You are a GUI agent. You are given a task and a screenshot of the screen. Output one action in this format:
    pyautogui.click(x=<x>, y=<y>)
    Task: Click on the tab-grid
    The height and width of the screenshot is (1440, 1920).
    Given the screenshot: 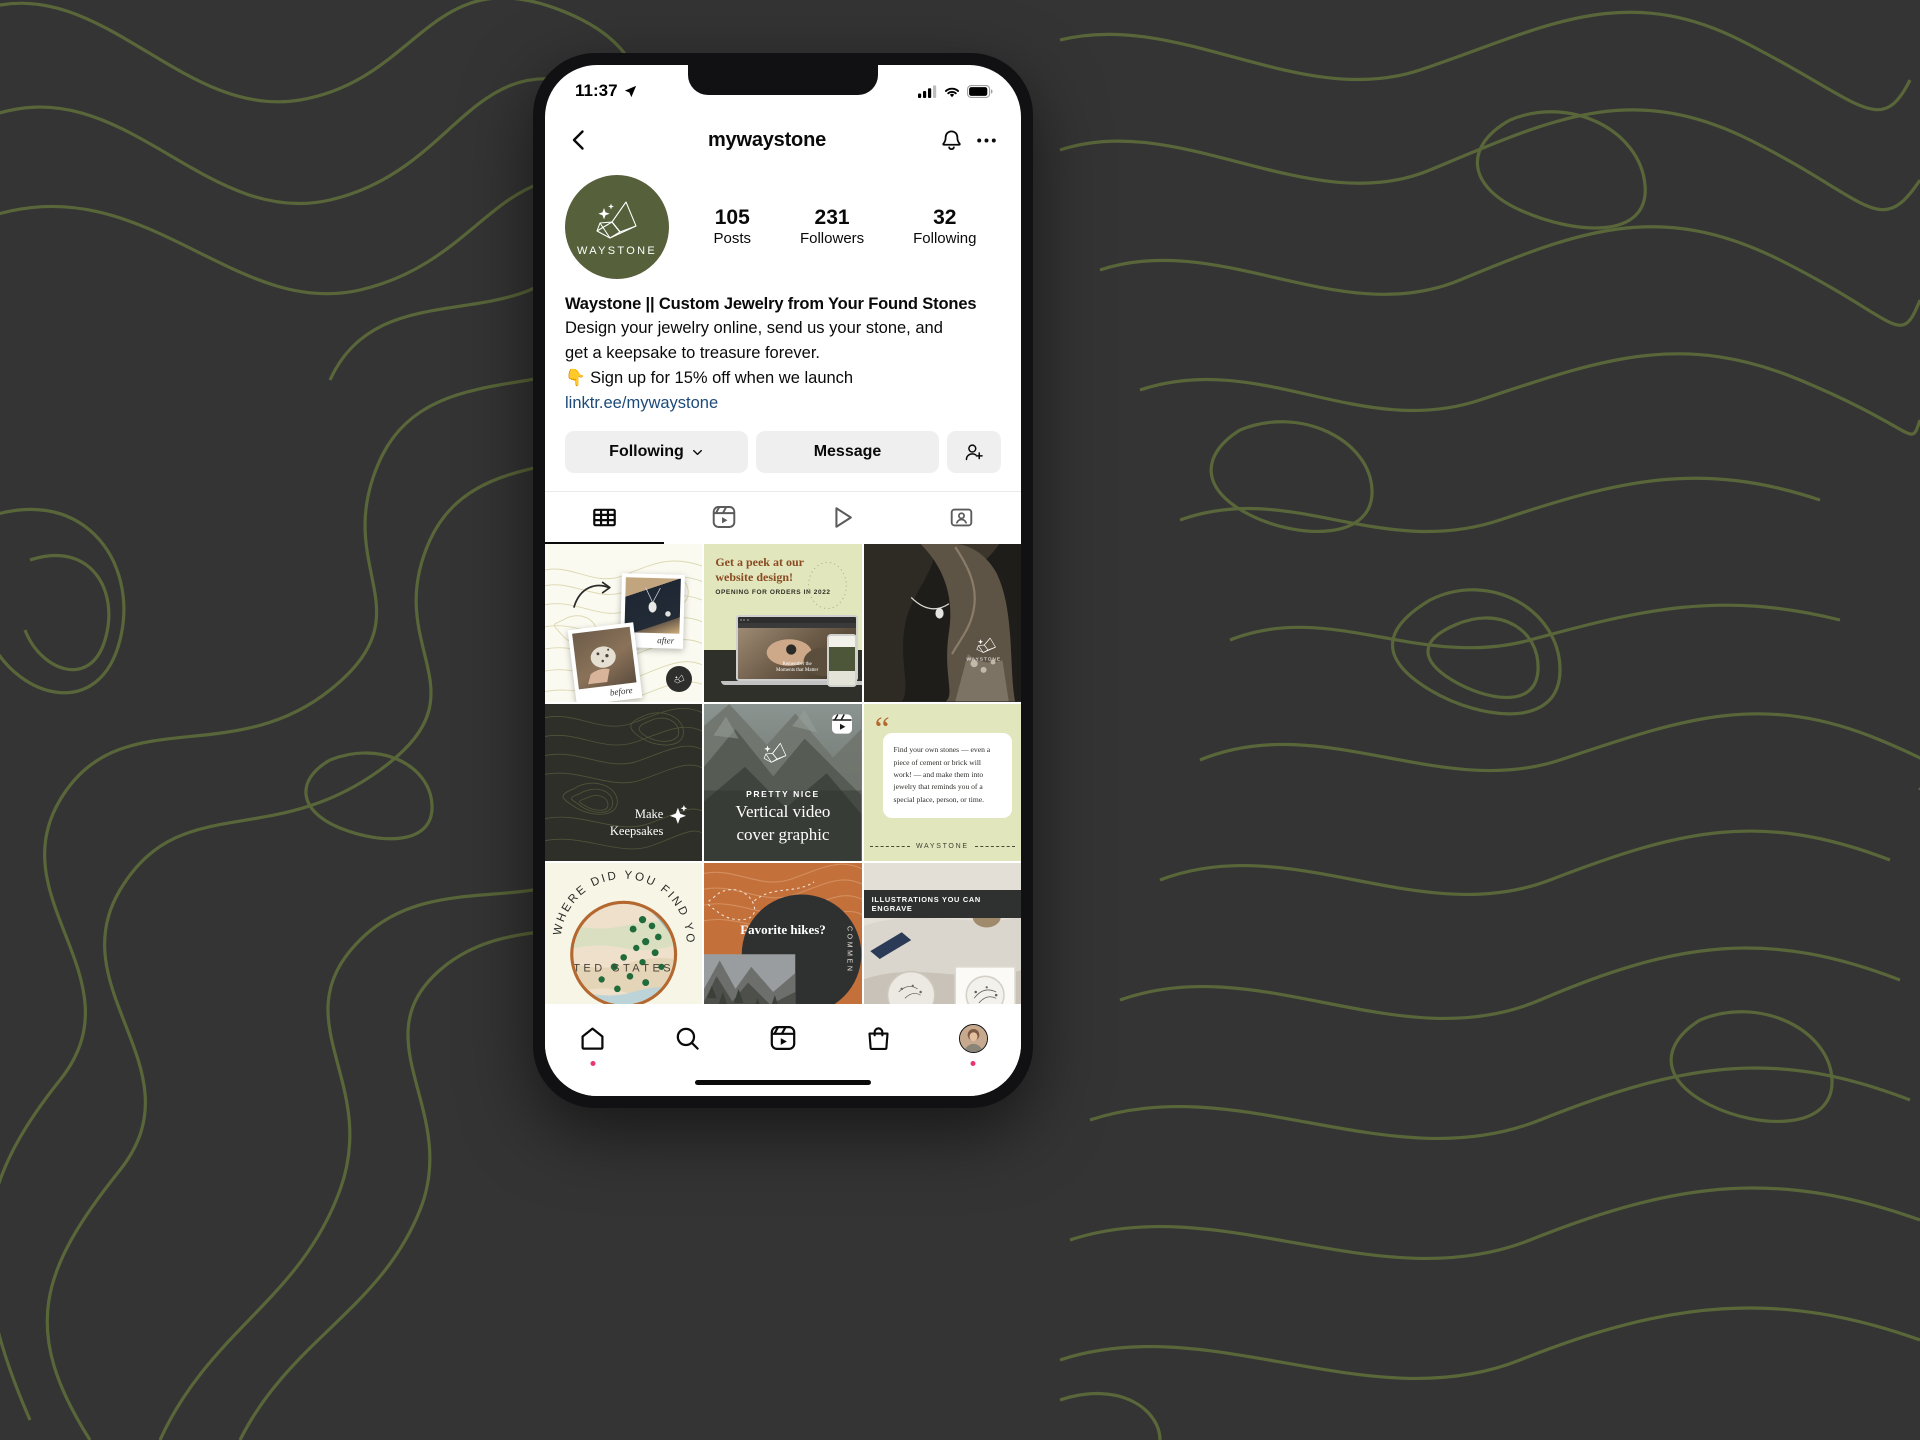 What is the action you would take?
    pyautogui.click(x=604, y=518)
    